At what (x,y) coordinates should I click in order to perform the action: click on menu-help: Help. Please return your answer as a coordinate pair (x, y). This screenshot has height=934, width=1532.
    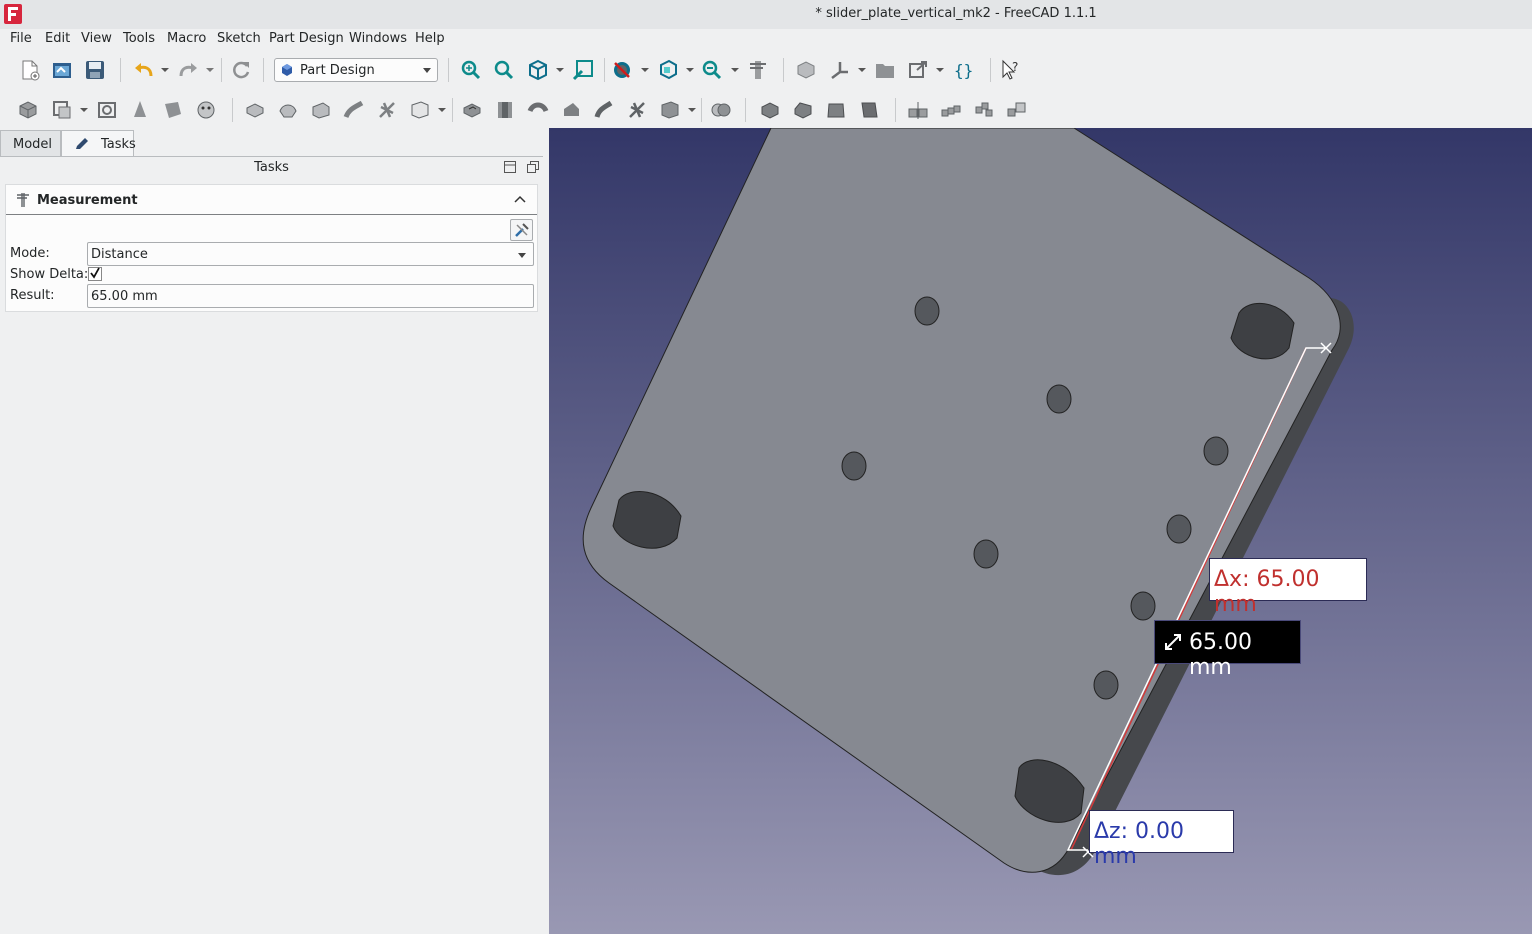
    Looking at the image, I should click on (430, 38).